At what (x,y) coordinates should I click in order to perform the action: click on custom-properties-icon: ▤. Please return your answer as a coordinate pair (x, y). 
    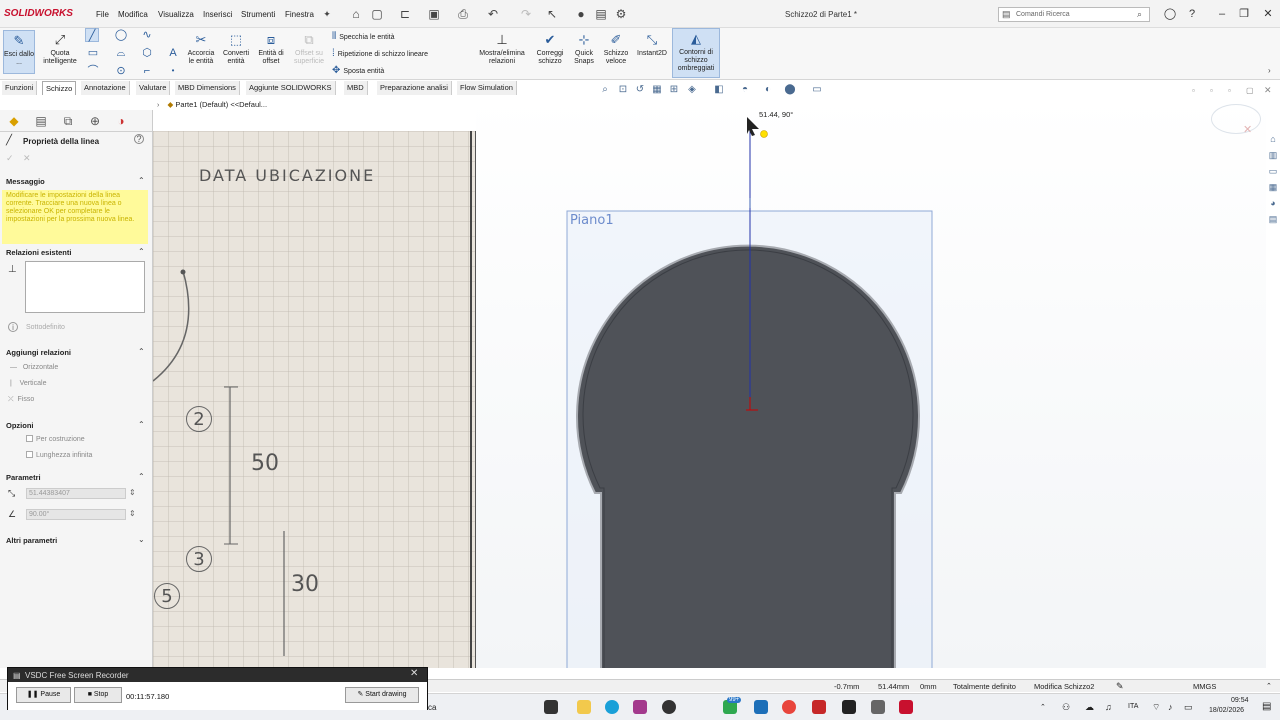
    Looking at the image, I should click on (1273, 219).